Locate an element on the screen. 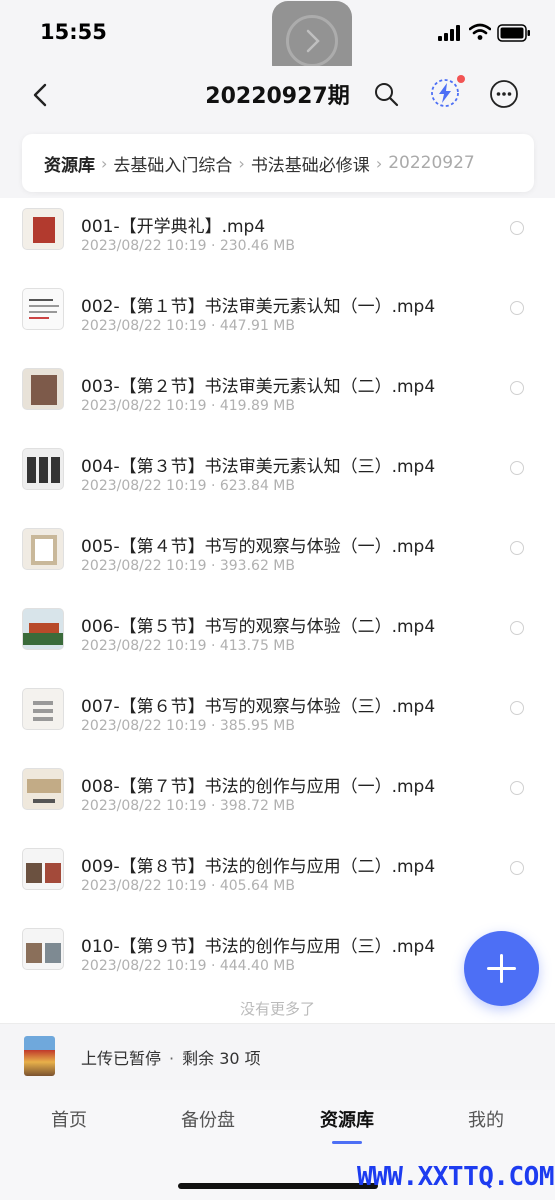 This screenshot has height=1200, width=555. file-name: 006-【第５节】书写的观察与体验（二）.mp4 is located at coordinates (258, 627).